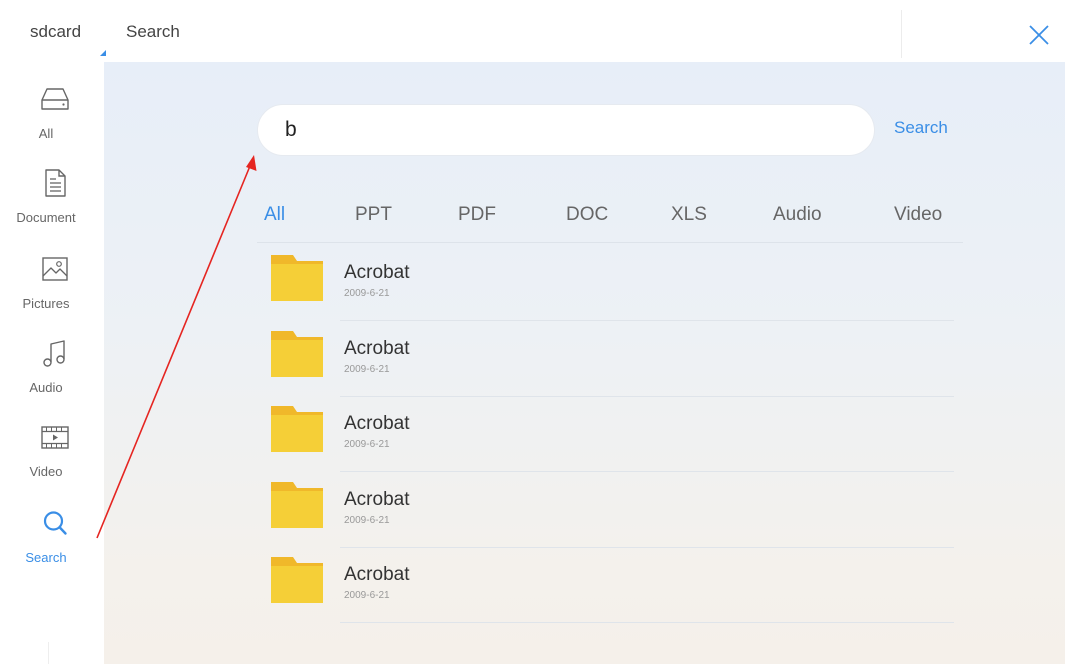  I want to click on filter-divider, so click(610, 242).